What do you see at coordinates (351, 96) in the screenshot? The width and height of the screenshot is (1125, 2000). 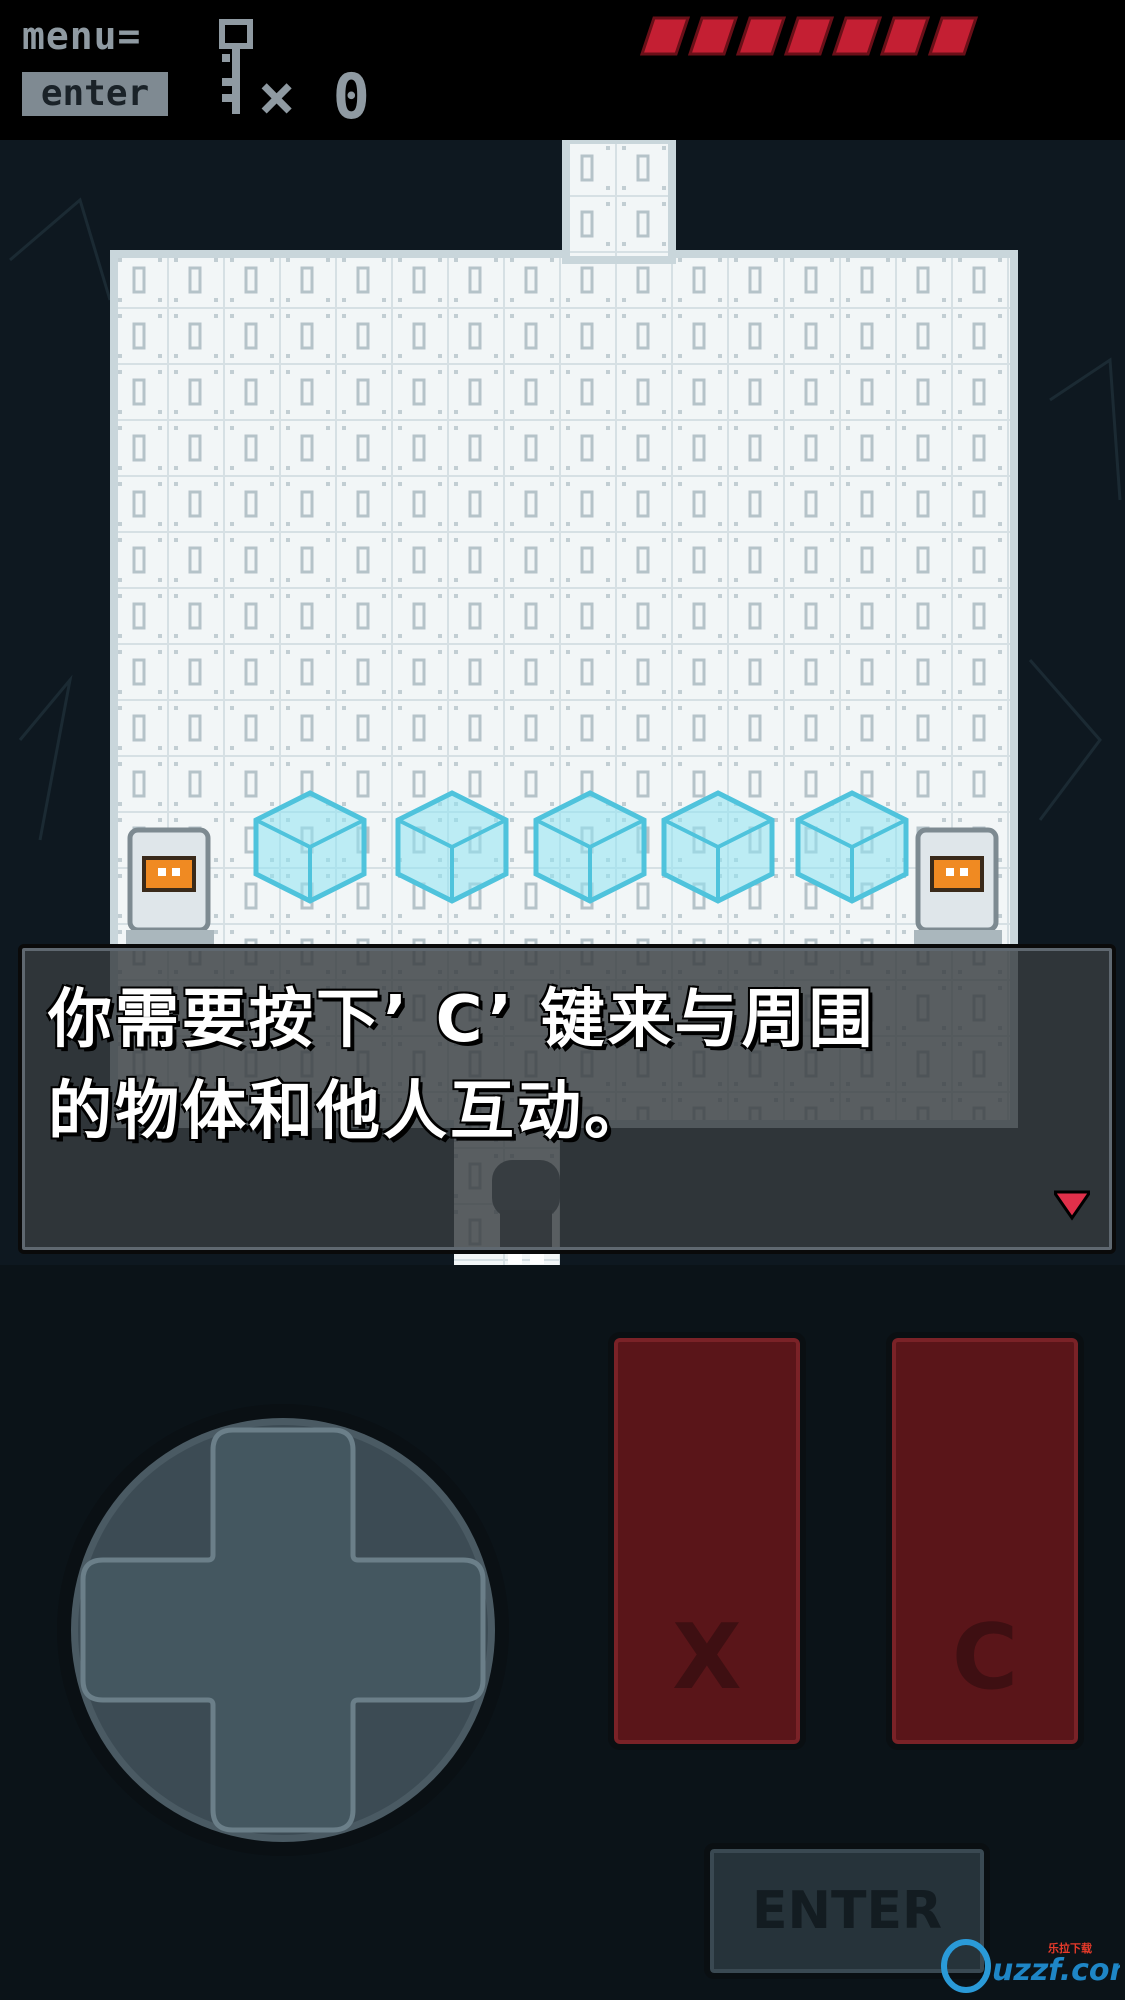 I see `key-count-value: 0` at bounding box center [351, 96].